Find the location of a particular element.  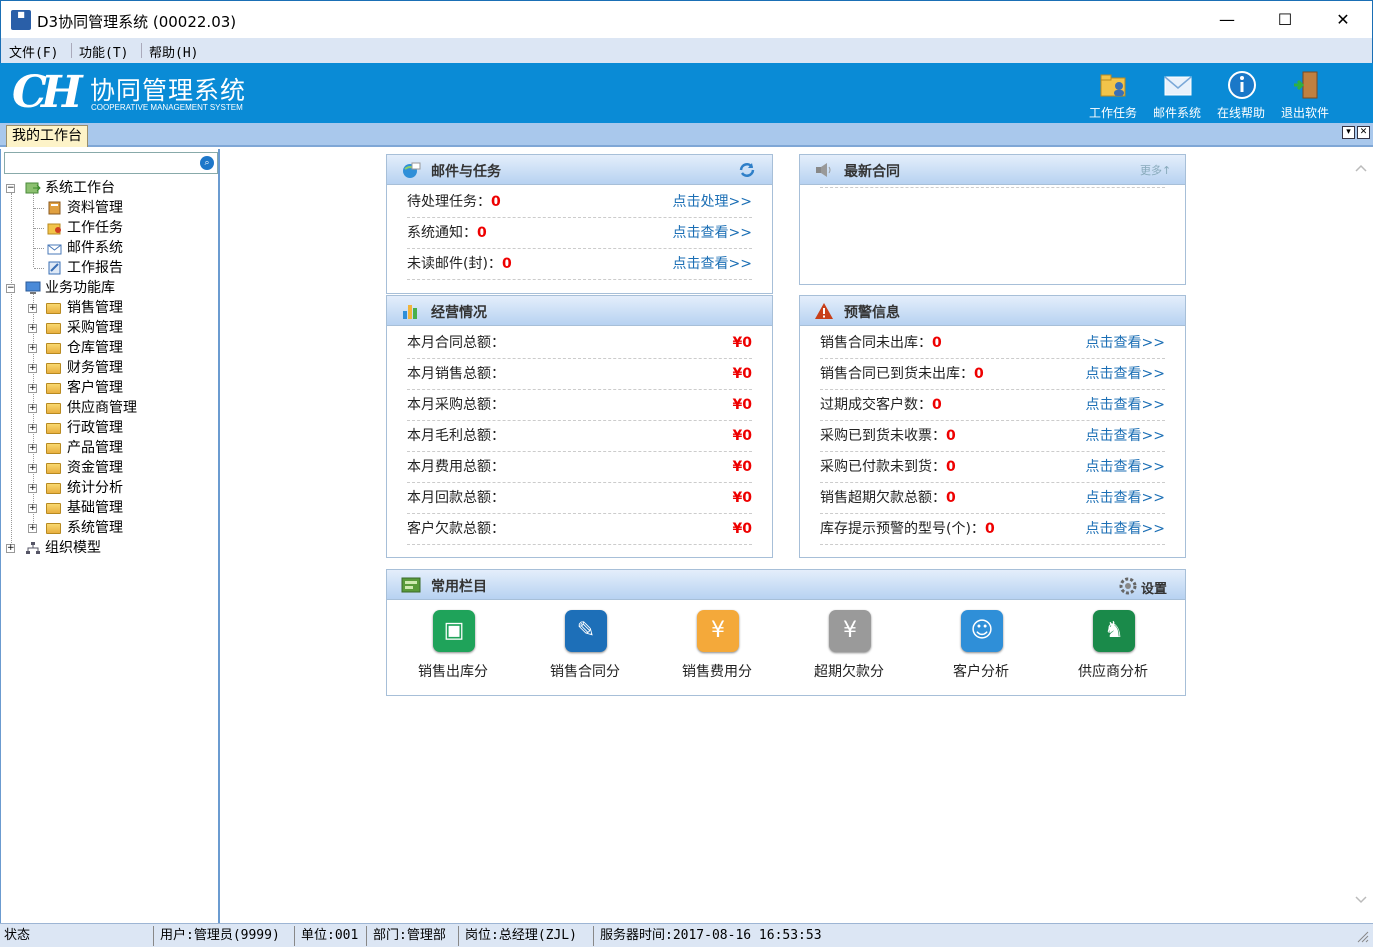

bus-icon: ▣ is located at coordinates (454, 631).